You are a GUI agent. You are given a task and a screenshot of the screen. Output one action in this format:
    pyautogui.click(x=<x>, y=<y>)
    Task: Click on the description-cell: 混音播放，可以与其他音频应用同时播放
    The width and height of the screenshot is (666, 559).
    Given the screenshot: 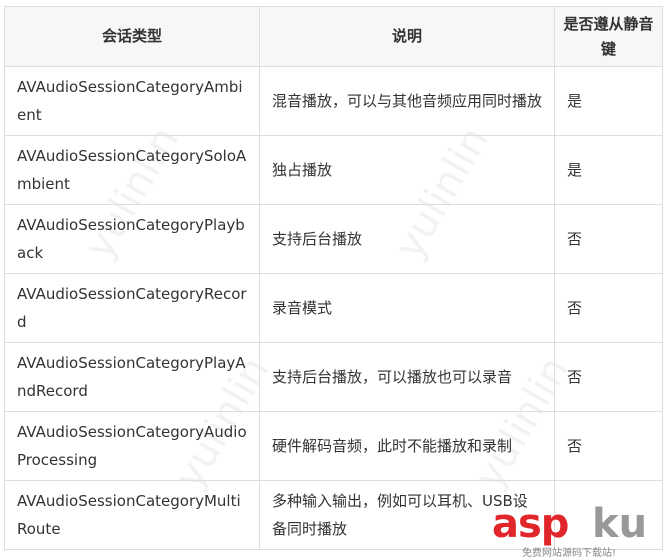 What is the action you would take?
    pyautogui.click(x=407, y=101)
    